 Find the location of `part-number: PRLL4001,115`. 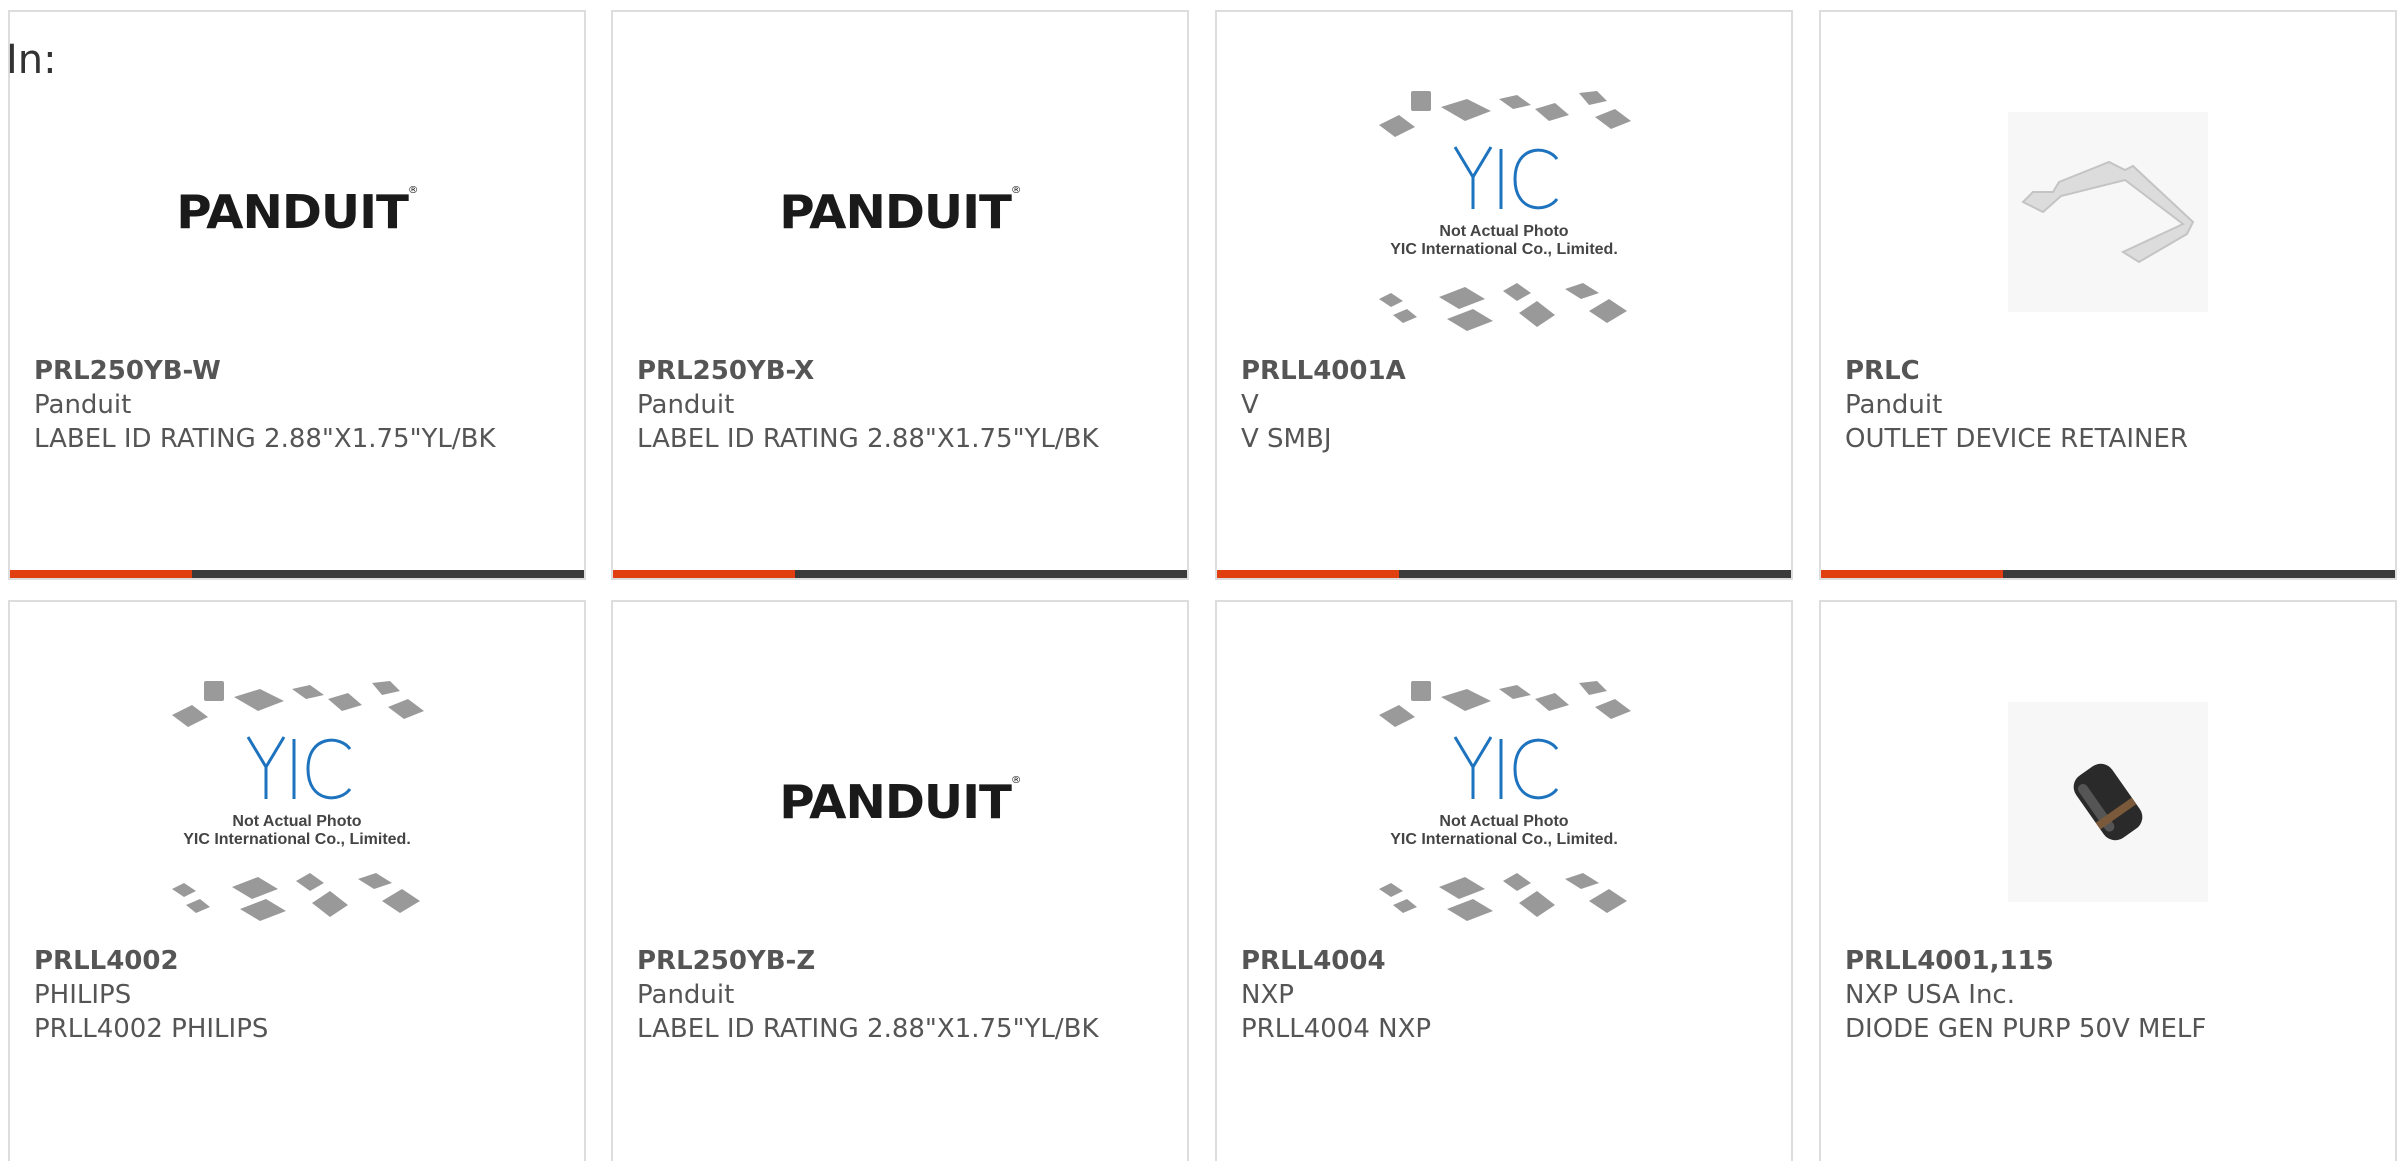

part-number: PRLL4001,115 is located at coordinates (1949, 961).